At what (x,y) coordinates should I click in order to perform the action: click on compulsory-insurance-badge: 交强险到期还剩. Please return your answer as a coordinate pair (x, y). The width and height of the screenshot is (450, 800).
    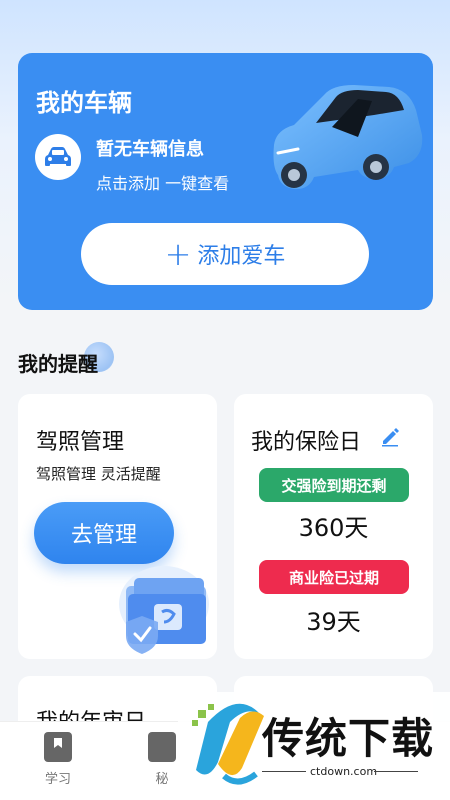
    Looking at the image, I should click on (334, 485).